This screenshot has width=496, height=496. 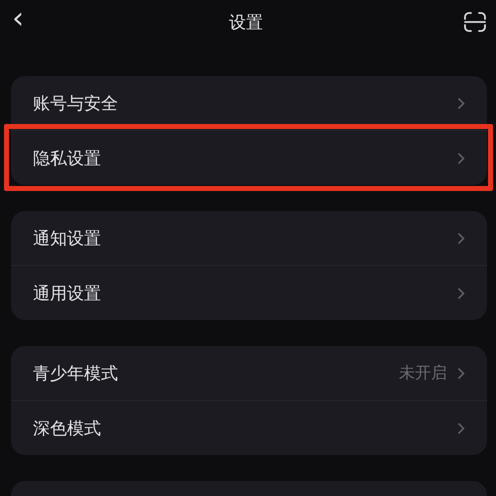 I want to click on settings-row: 青少年模式 未开启, so click(x=249, y=373).